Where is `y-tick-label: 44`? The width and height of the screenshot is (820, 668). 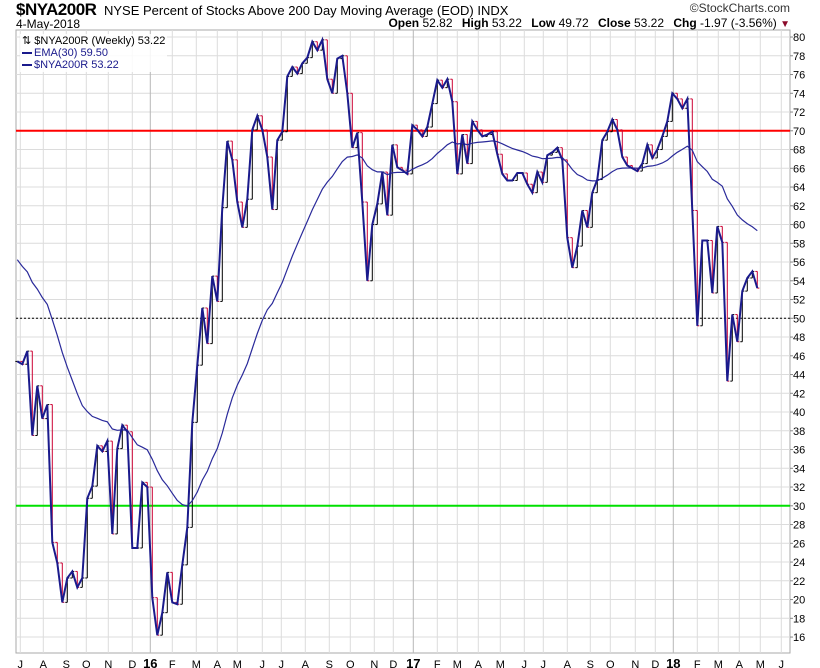
y-tick-label: 44 is located at coordinates (799, 376).